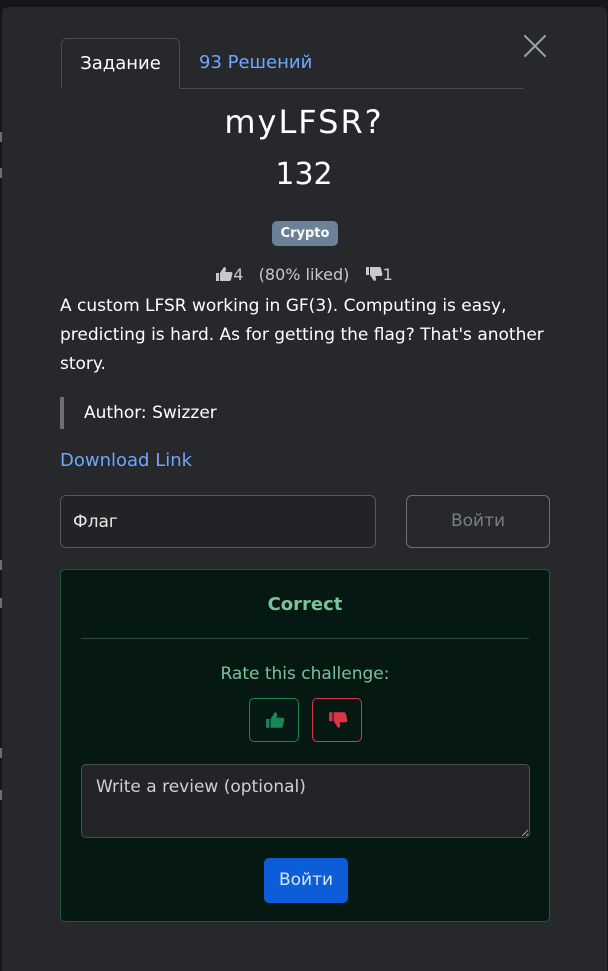 The height and width of the screenshot is (971, 608). Describe the element at coordinates (387, 274) in the screenshot. I see `dislikes-count: 1` at that location.